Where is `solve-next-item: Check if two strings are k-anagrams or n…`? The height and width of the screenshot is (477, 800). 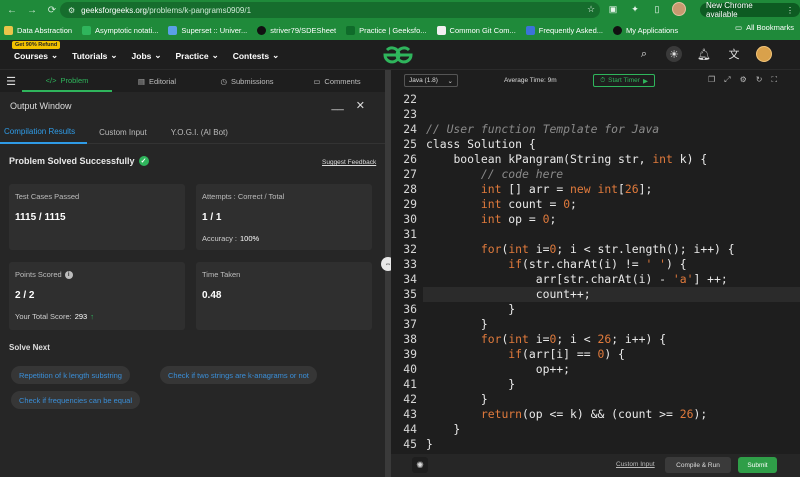
solve-next-item: Check if two strings are k-anagrams or n… is located at coordinates (238, 375).